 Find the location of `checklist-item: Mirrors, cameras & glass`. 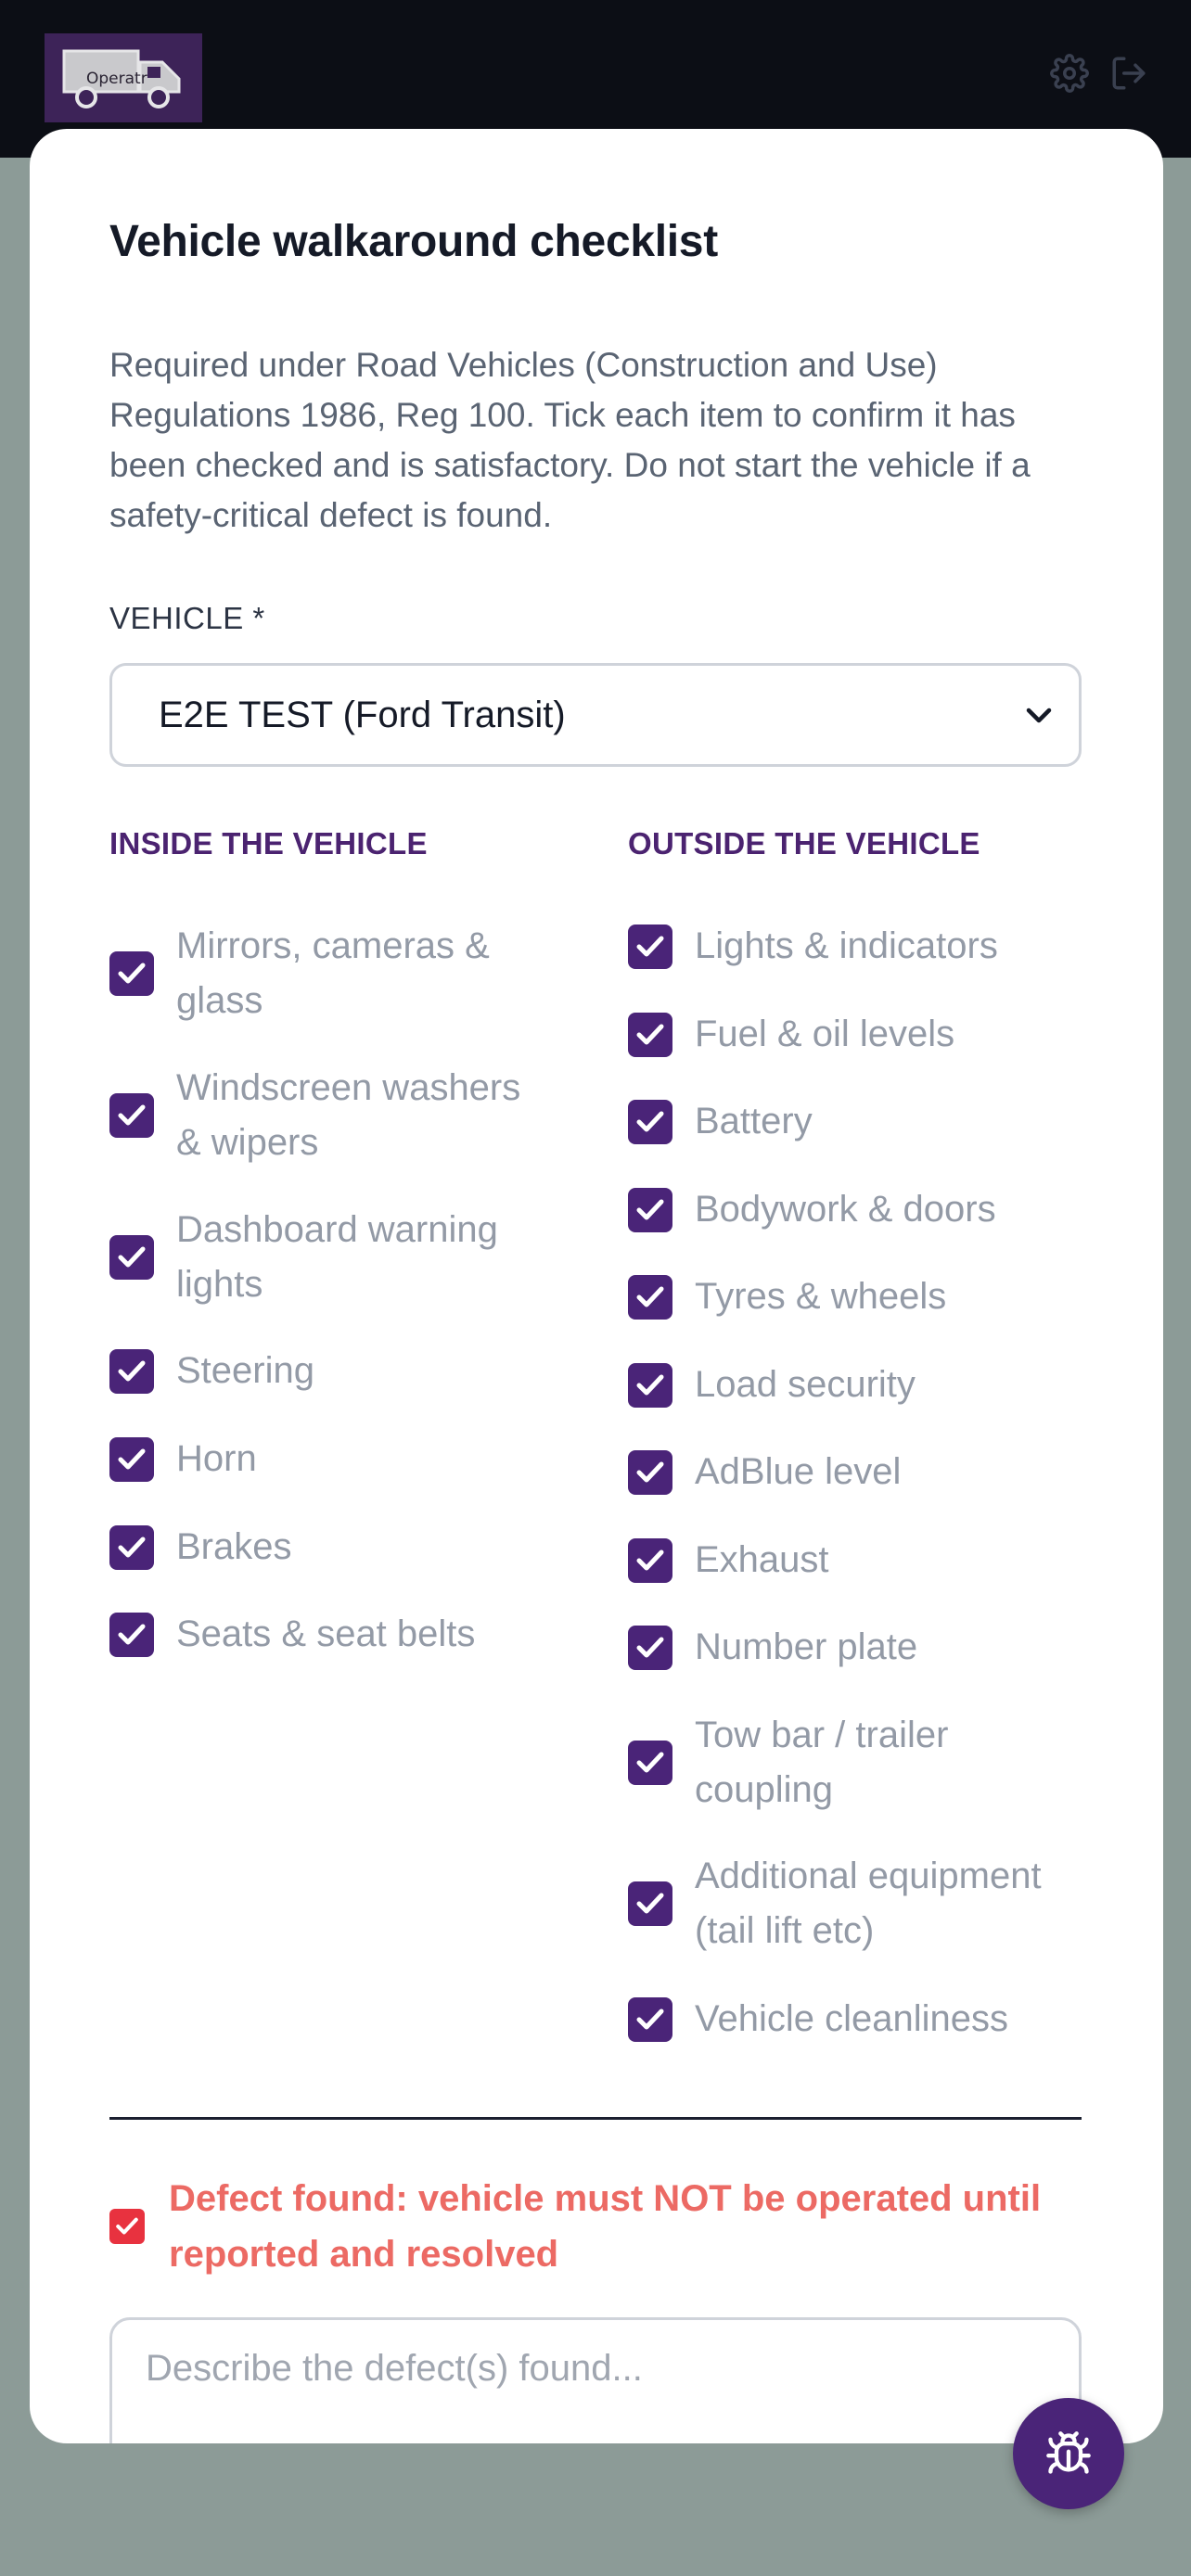

checklist-item: Mirrors, cameras & glass is located at coordinates (322, 973).